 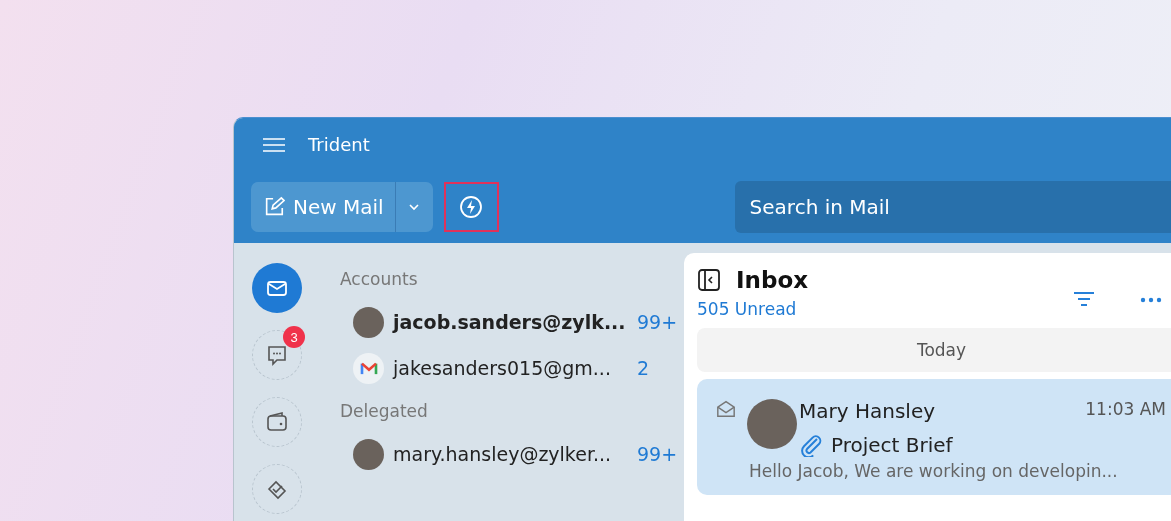 I want to click on filter-button, so click(x=1084, y=299).